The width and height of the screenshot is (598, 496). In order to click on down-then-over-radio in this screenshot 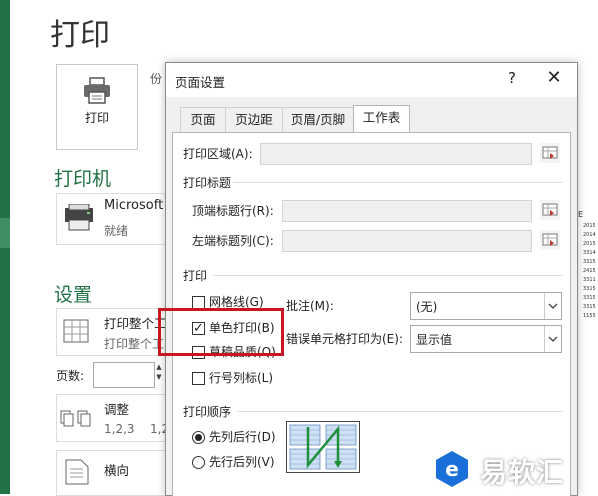, I will do `click(198, 437)`.